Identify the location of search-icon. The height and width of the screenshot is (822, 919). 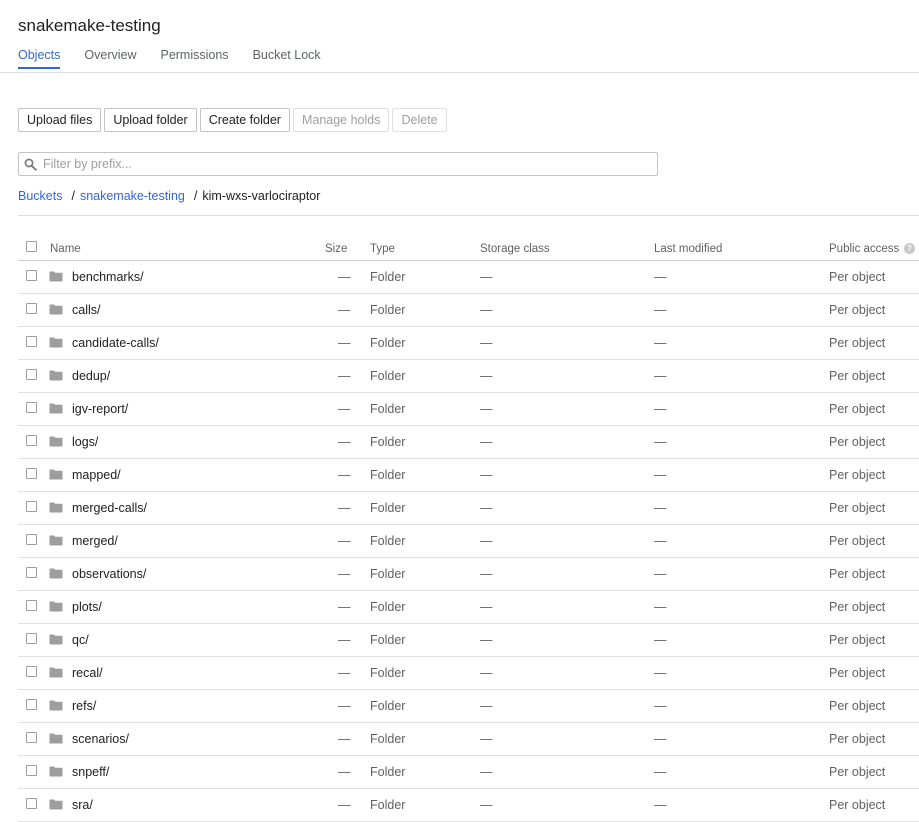
(30, 164).